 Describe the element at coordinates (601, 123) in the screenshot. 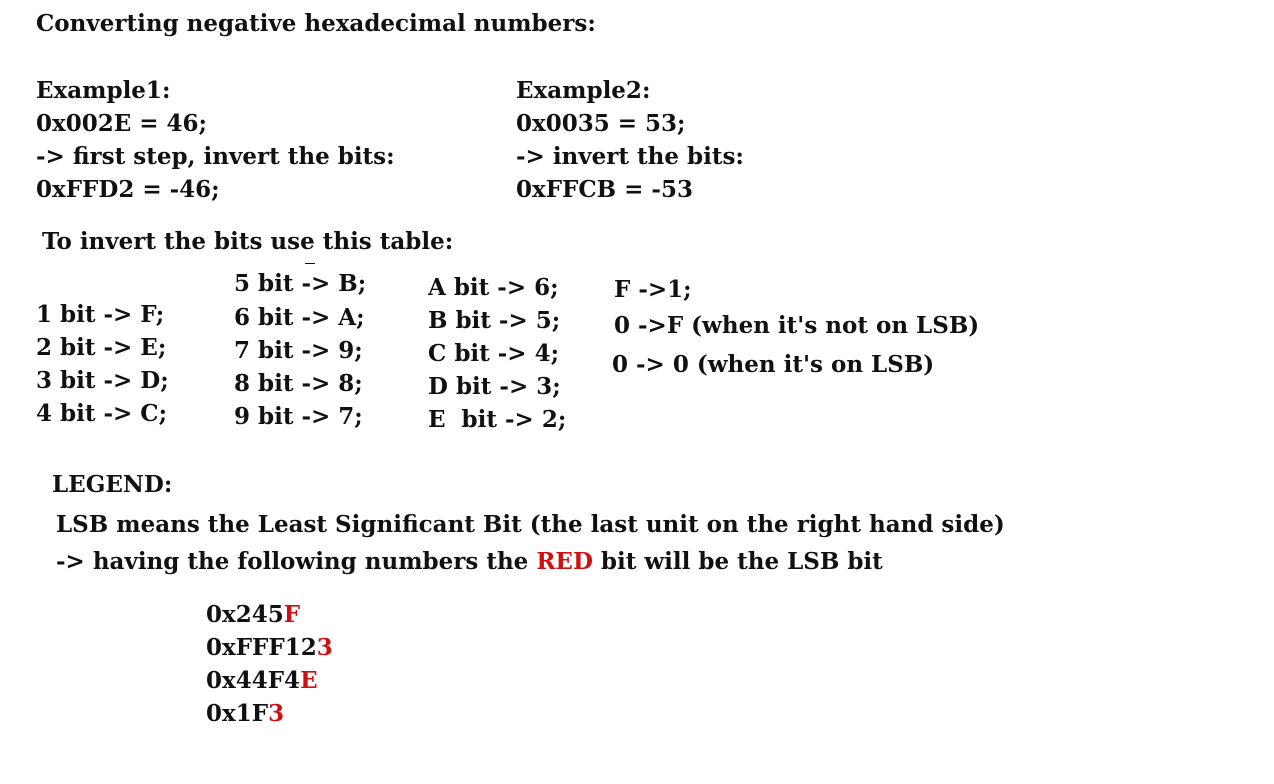

I see `example2-line1: 0x0035 = 53;` at that location.